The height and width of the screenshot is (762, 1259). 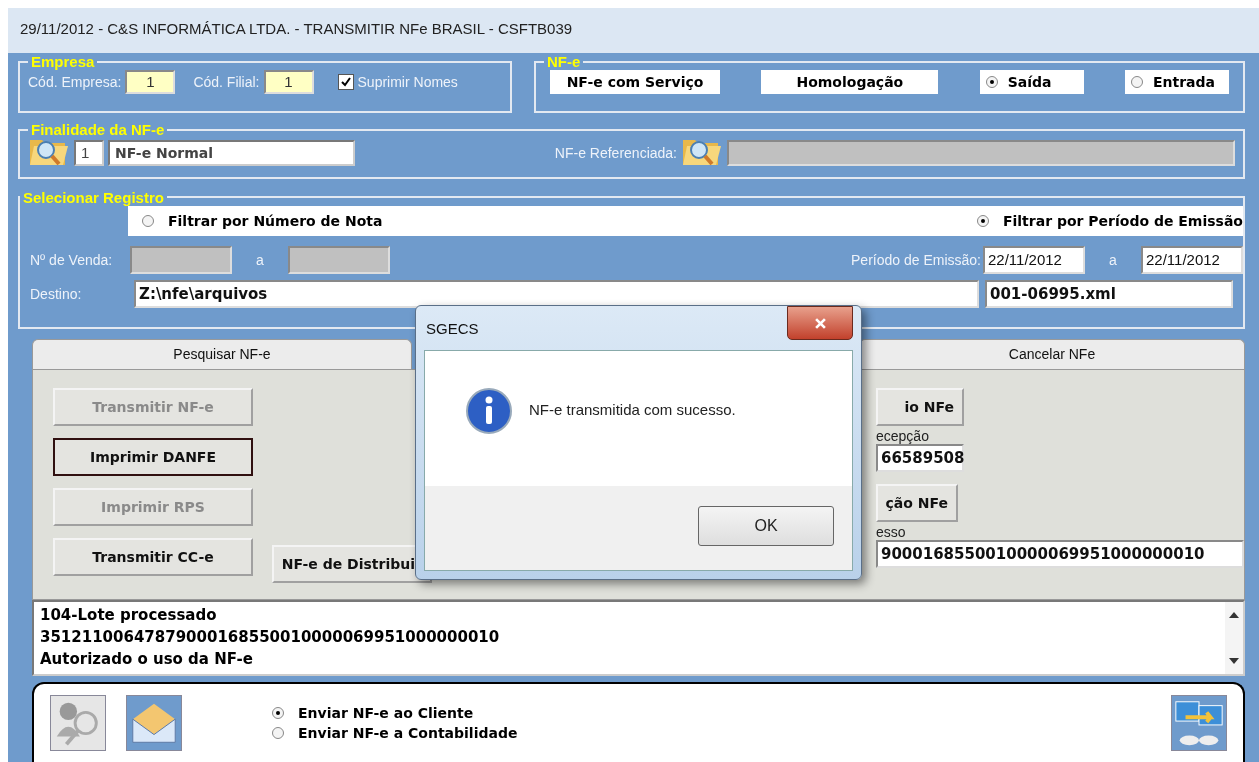 I want to click on ok-button: OK, so click(x=766, y=526).